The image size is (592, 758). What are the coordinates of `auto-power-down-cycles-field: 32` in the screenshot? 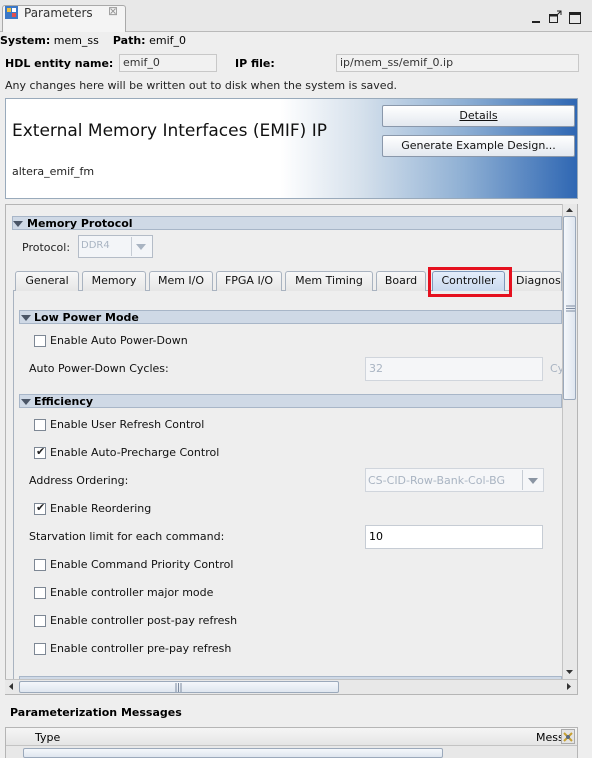 It's located at (454, 369).